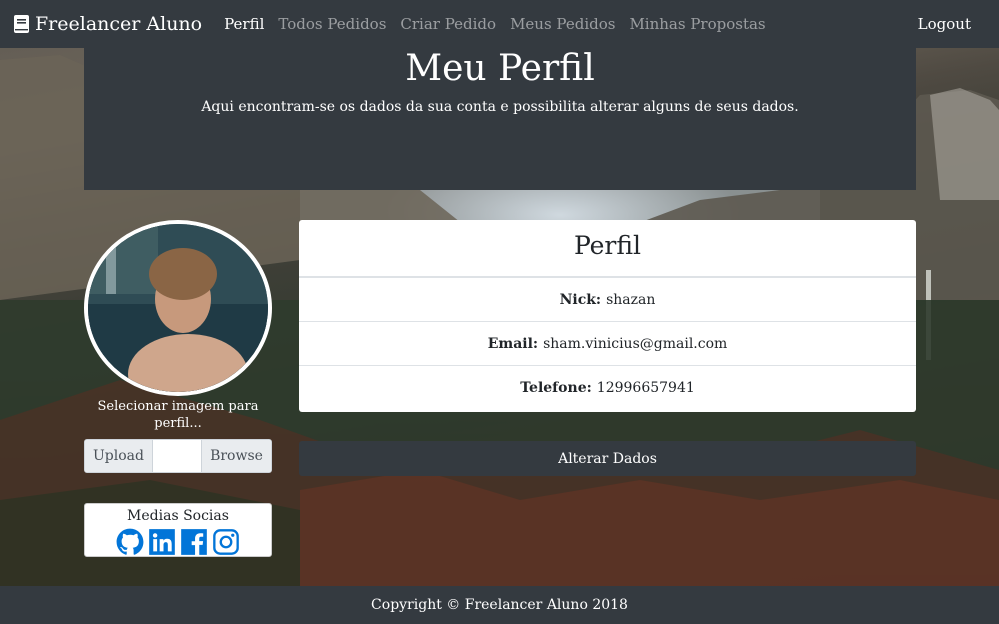  I want to click on brand: Freelancer Aluno, so click(108, 24).